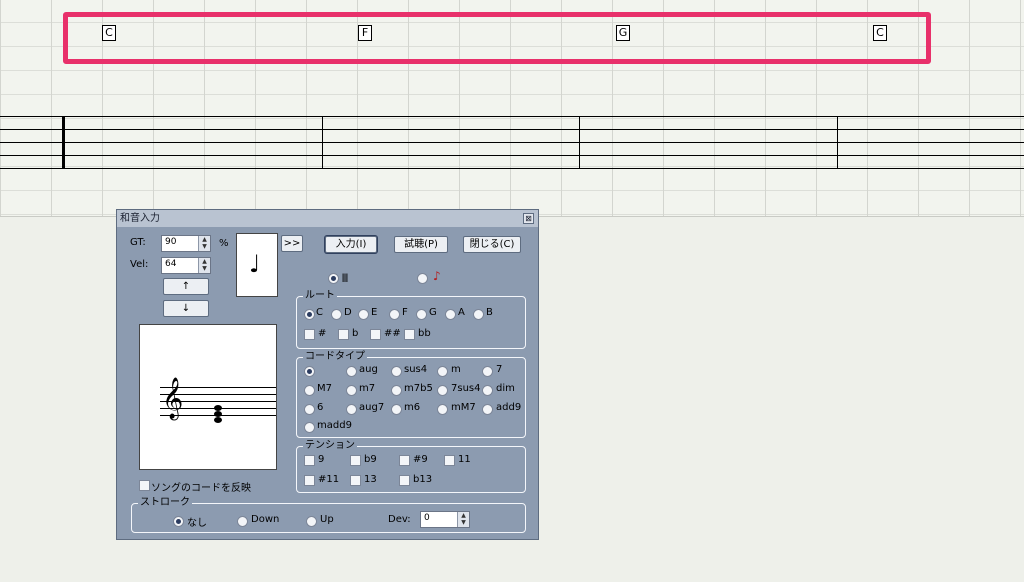  Describe the element at coordinates (367, 388) in the screenshot. I see `chord-type-label-m7: m7` at that location.